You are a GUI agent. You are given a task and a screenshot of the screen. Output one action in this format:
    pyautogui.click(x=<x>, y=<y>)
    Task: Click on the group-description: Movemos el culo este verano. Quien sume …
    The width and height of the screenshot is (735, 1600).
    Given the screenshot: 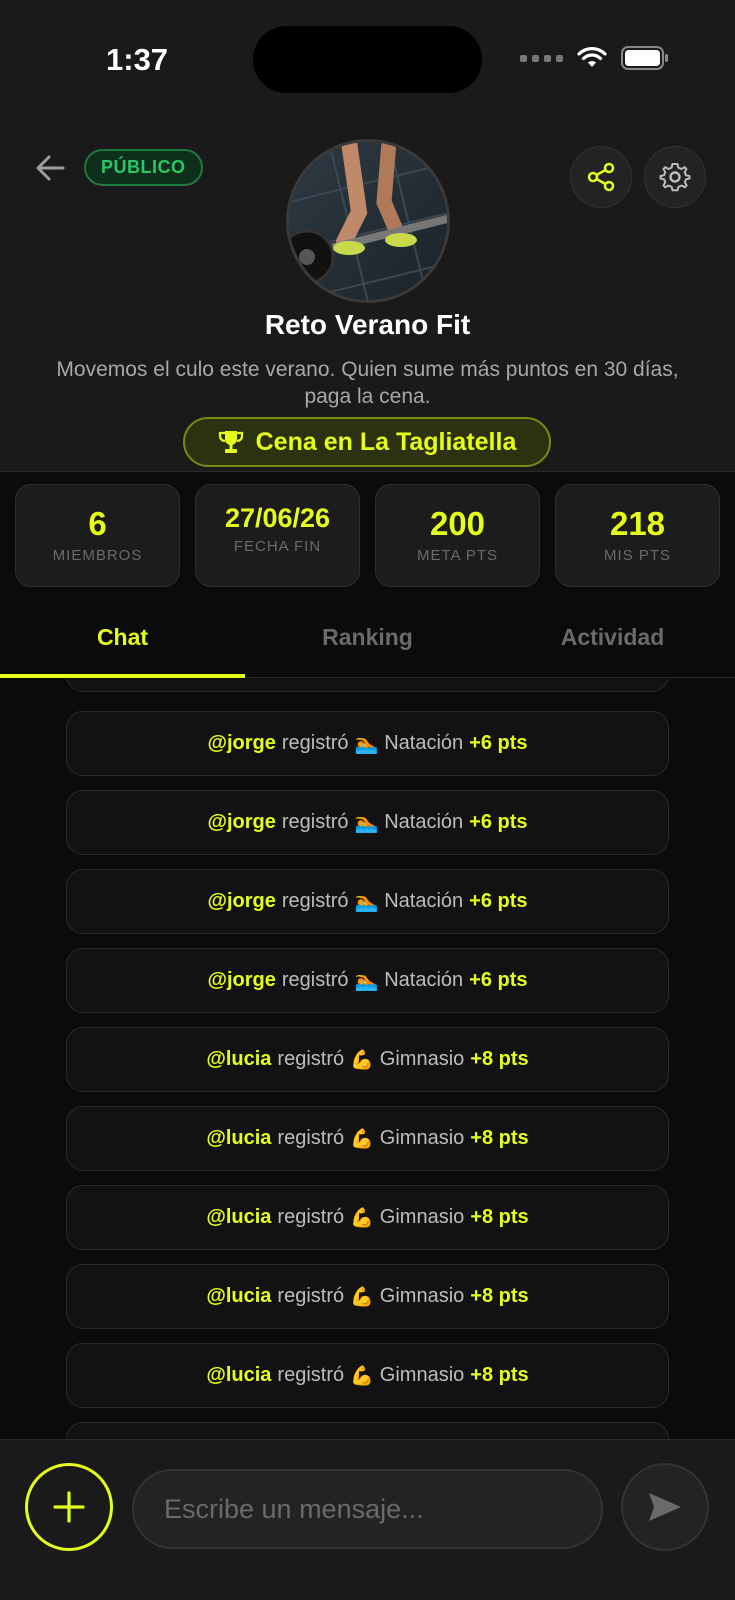 What is the action you would take?
    pyautogui.click(x=367, y=383)
    